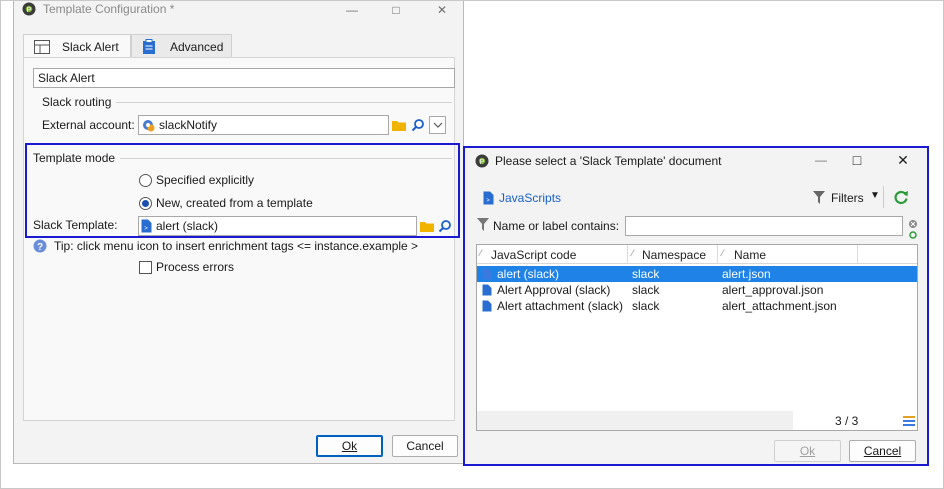  I want to click on external-account-label: External account:, so click(88, 125).